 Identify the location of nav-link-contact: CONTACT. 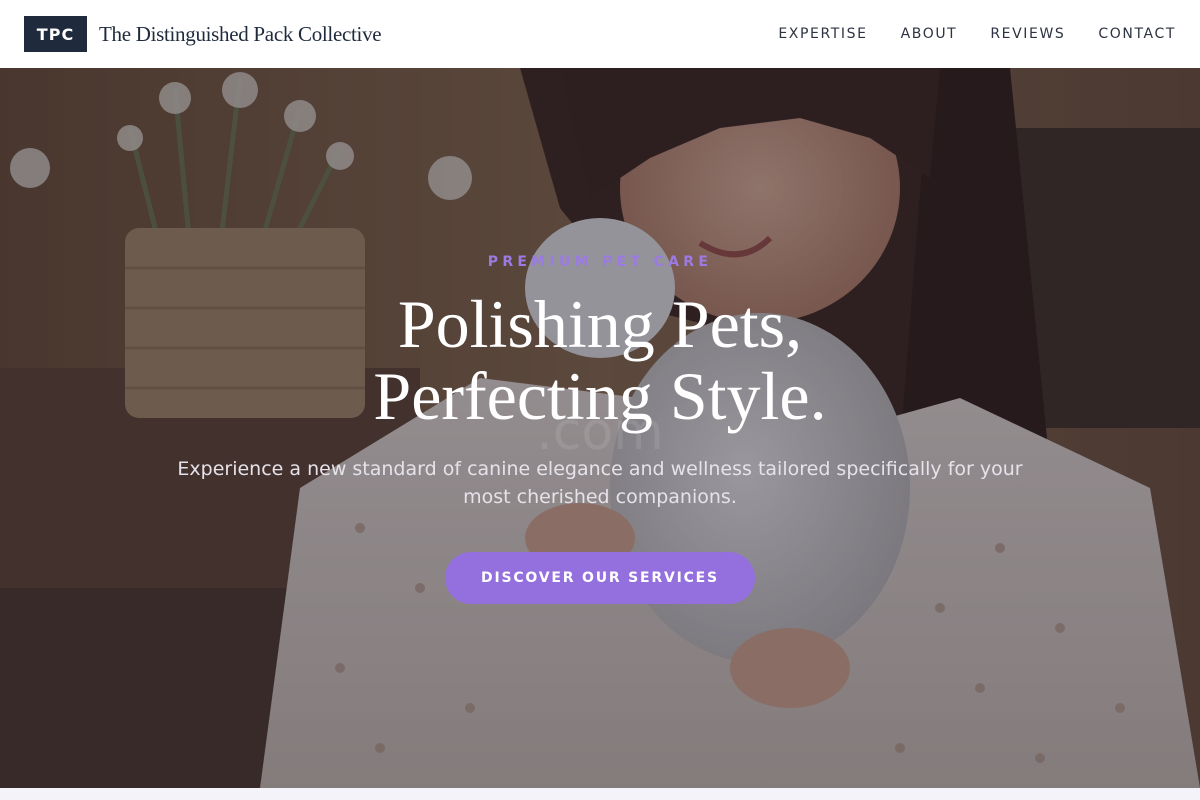
(1137, 34).